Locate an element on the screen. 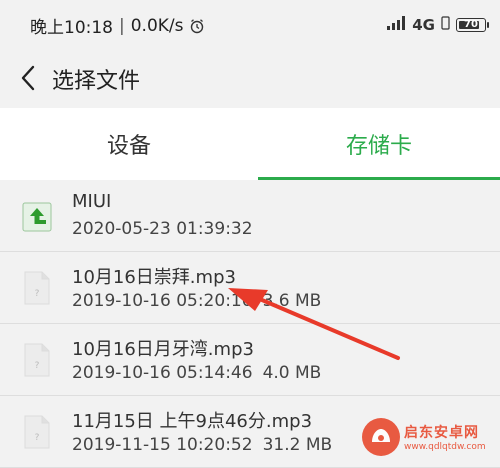 The width and height of the screenshot is (500, 468). status-left: 晚上10:18 | 0.0K/s is located at coordinates (117, 25).